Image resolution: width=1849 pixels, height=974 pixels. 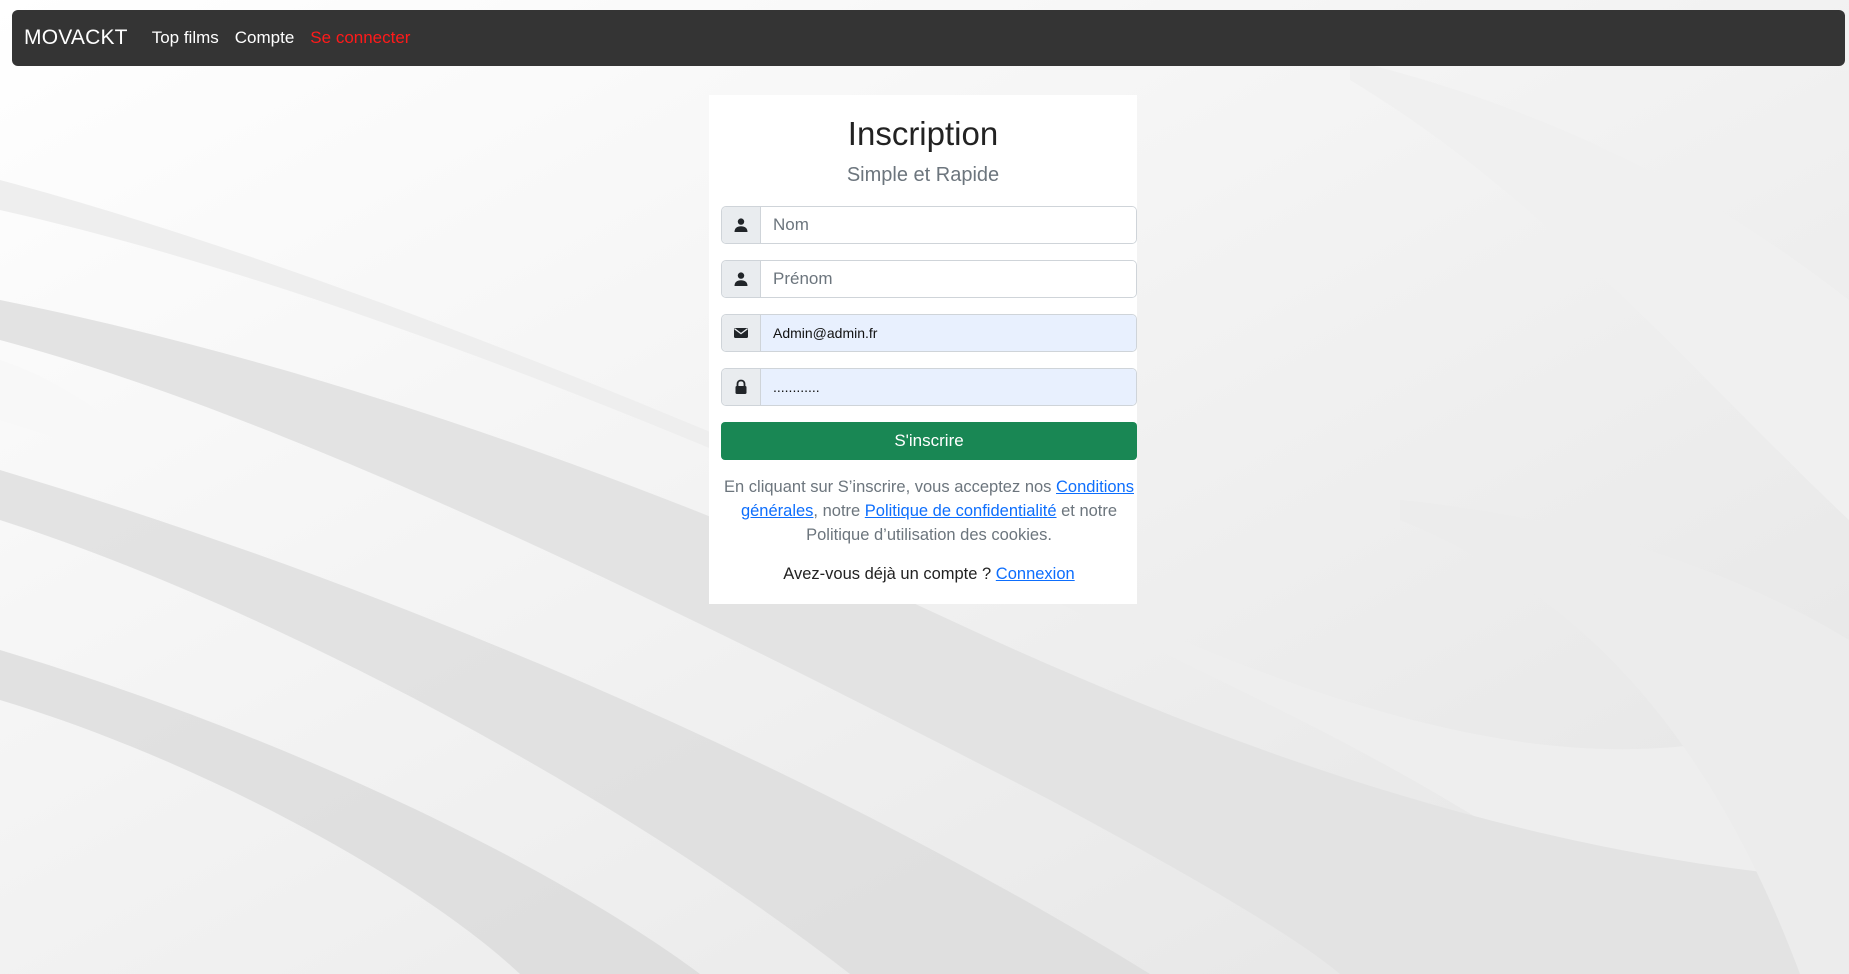 I want to click on prenom-input-group, so click(x=929, y=279).